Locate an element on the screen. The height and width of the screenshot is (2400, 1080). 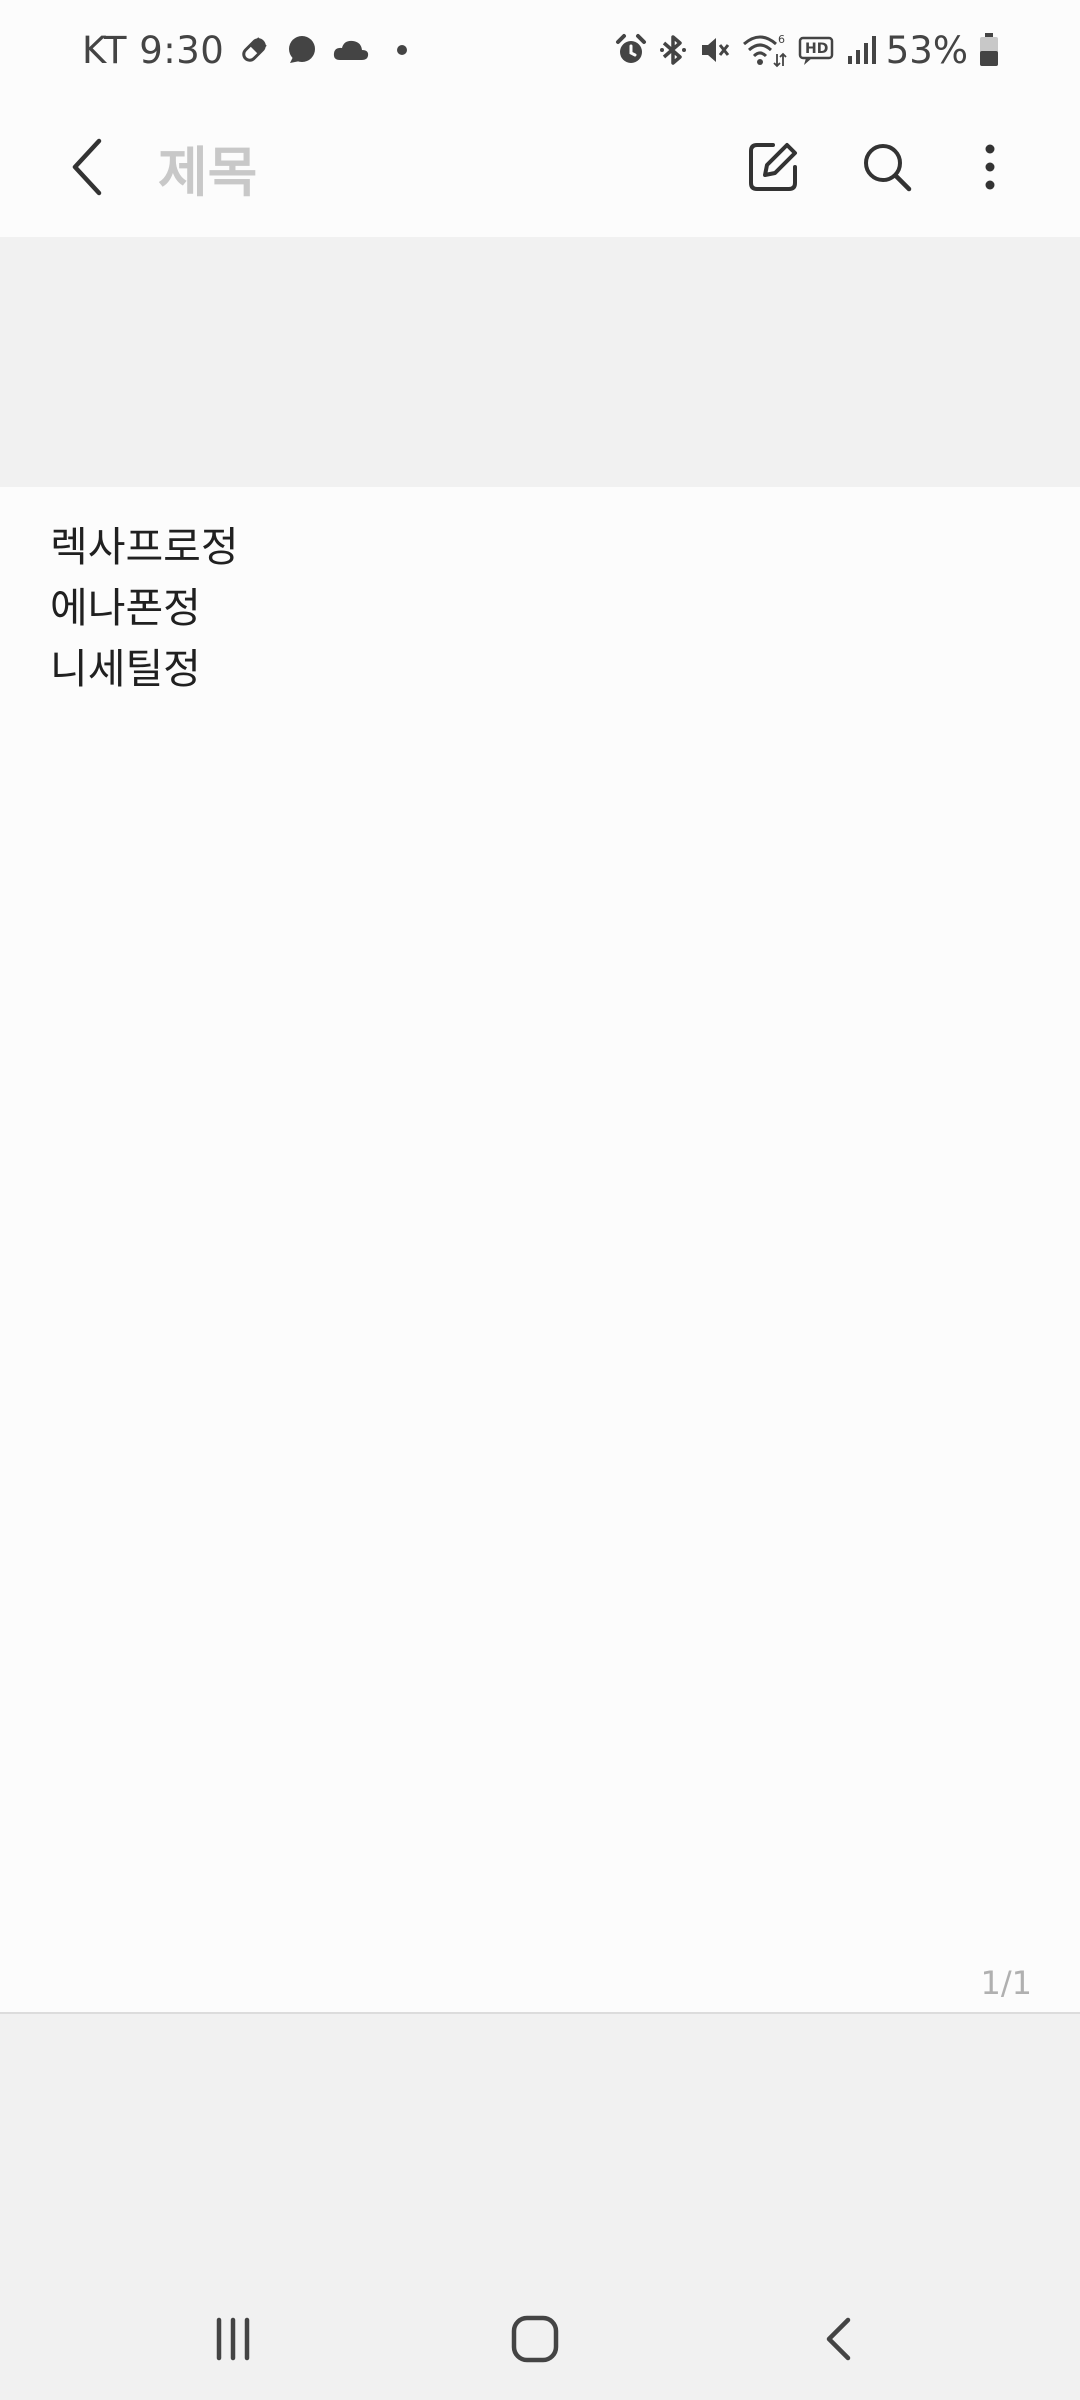
back-arrow-icon is located at coordinates (87, 167).